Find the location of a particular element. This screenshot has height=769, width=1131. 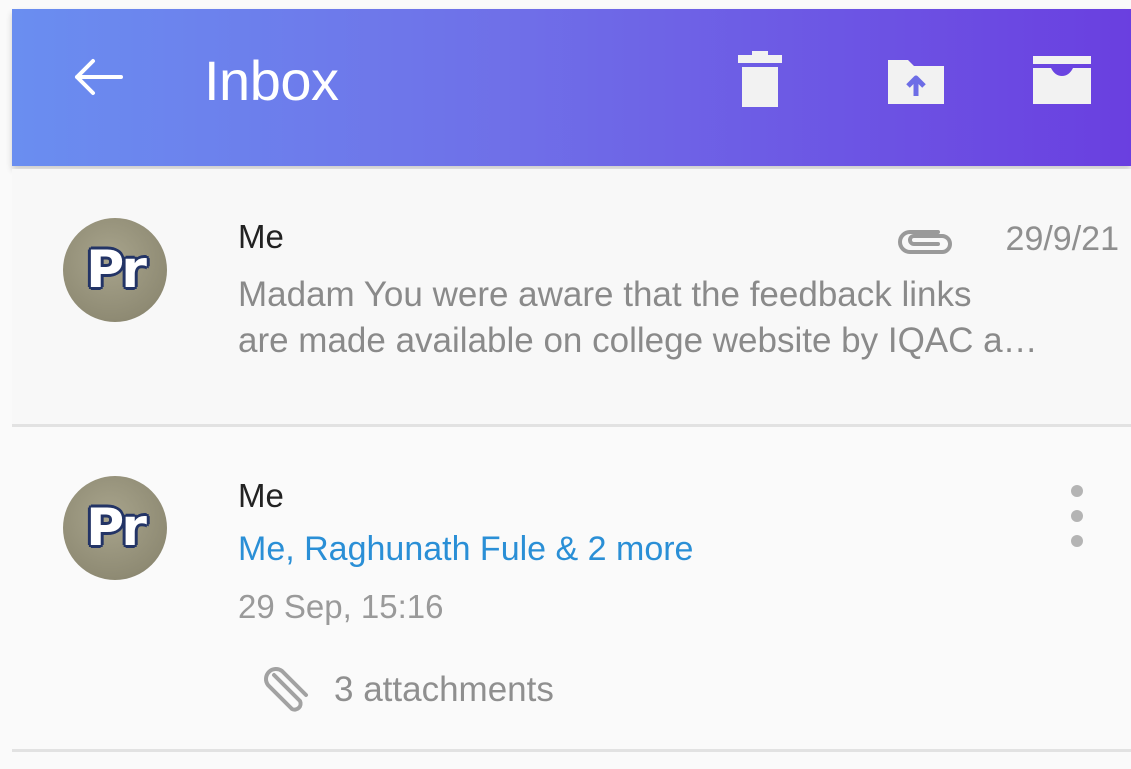

divider is located at coordinates (571, 750).